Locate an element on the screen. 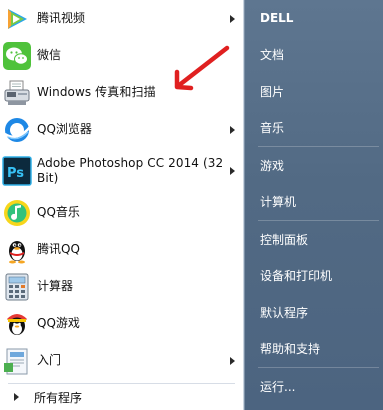 This screenshot has width=383, height=410. program-label: 微信 is located at coordinates (49, 55).